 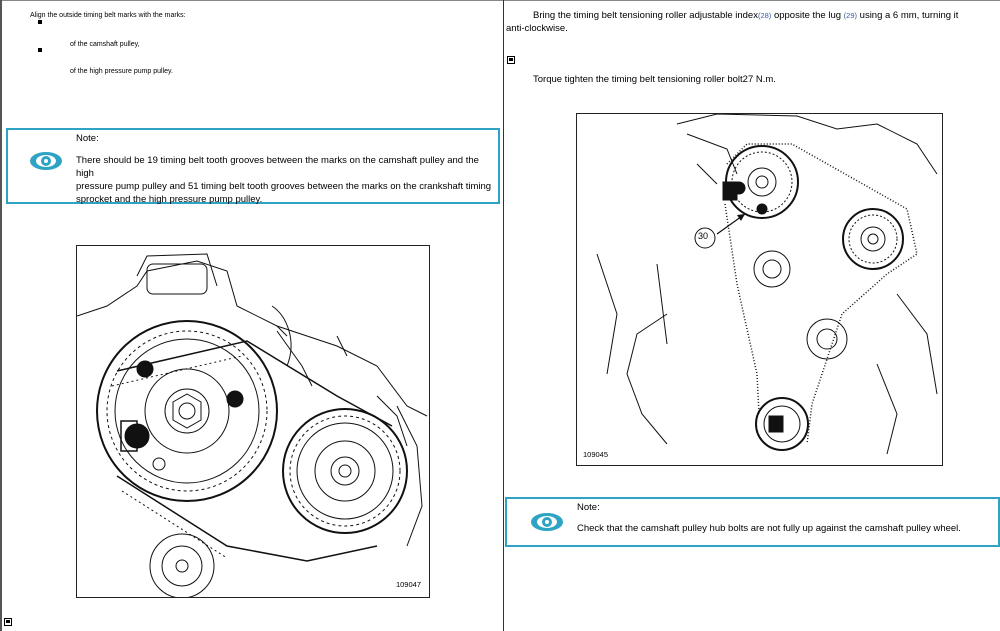 What do you see at coordinates (503, 315) in the screenshot?
I see `column-divider` at bounding box center [503, 315].